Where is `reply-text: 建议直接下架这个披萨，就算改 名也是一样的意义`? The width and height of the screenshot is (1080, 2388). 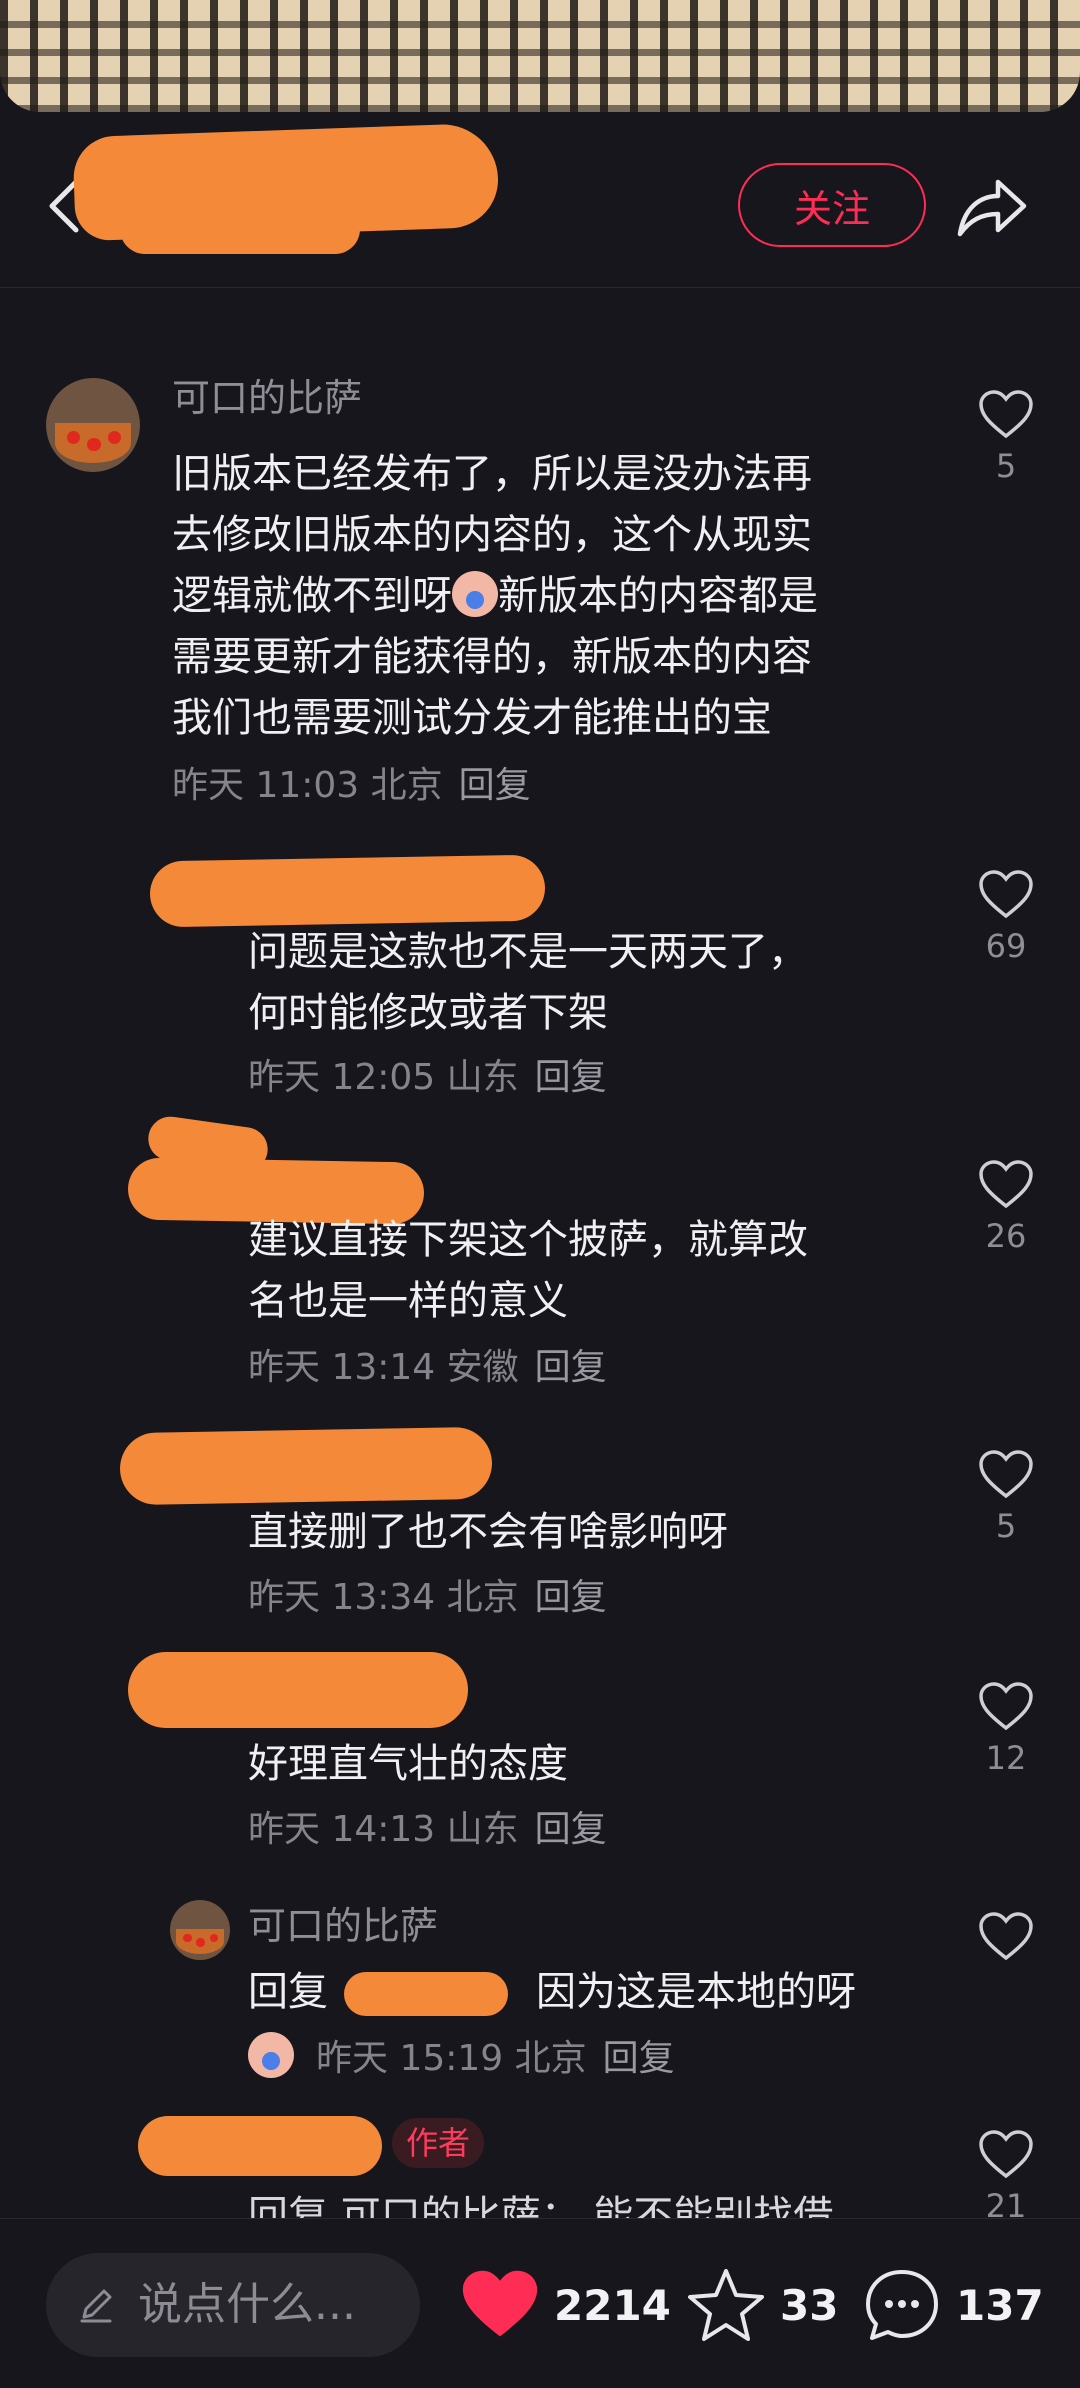
reply-text: 建议直接下架这个披萨，就算改 名也是一样的意义 is located at coordinates (528, 1270).